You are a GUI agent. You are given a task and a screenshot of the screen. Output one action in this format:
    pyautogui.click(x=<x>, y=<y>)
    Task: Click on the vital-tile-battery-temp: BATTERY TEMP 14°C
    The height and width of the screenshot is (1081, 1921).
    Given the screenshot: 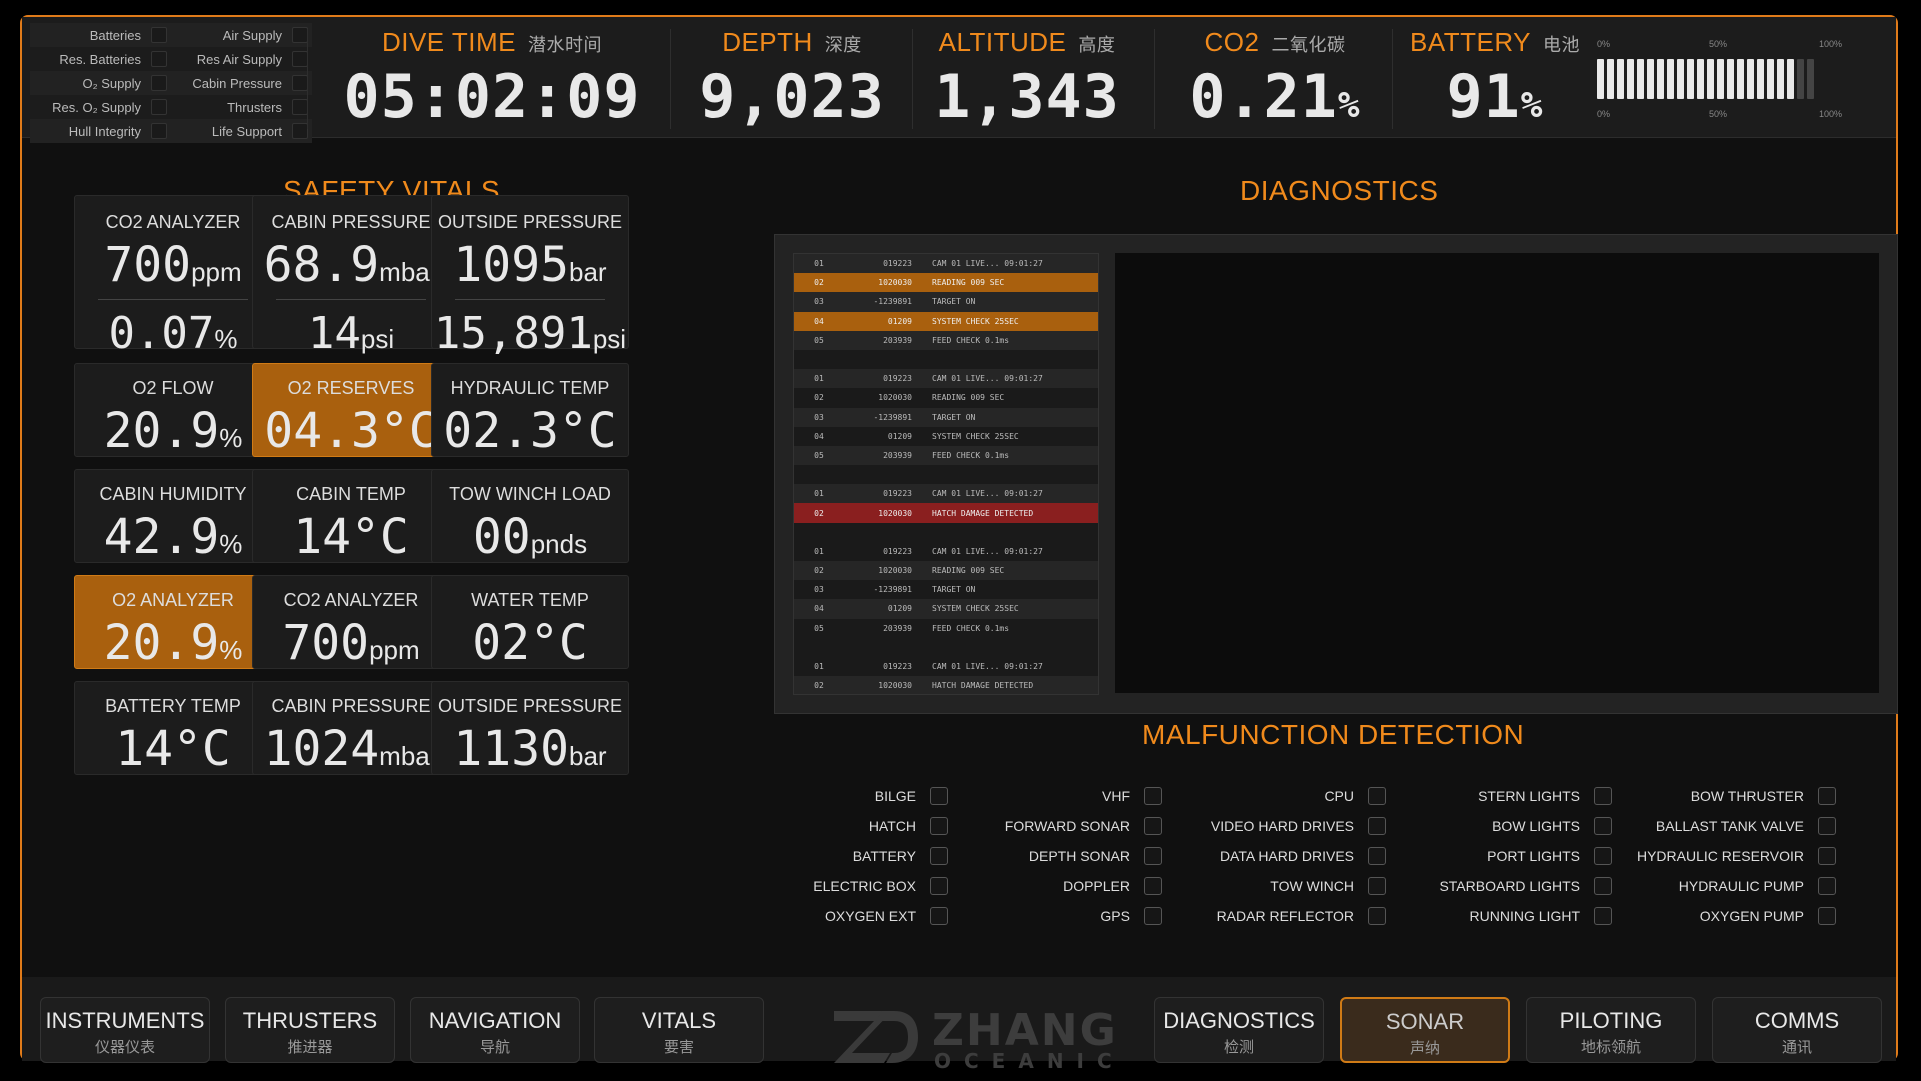 What is the action you would take?
    pyautogui.click(x=173, y=729)
    